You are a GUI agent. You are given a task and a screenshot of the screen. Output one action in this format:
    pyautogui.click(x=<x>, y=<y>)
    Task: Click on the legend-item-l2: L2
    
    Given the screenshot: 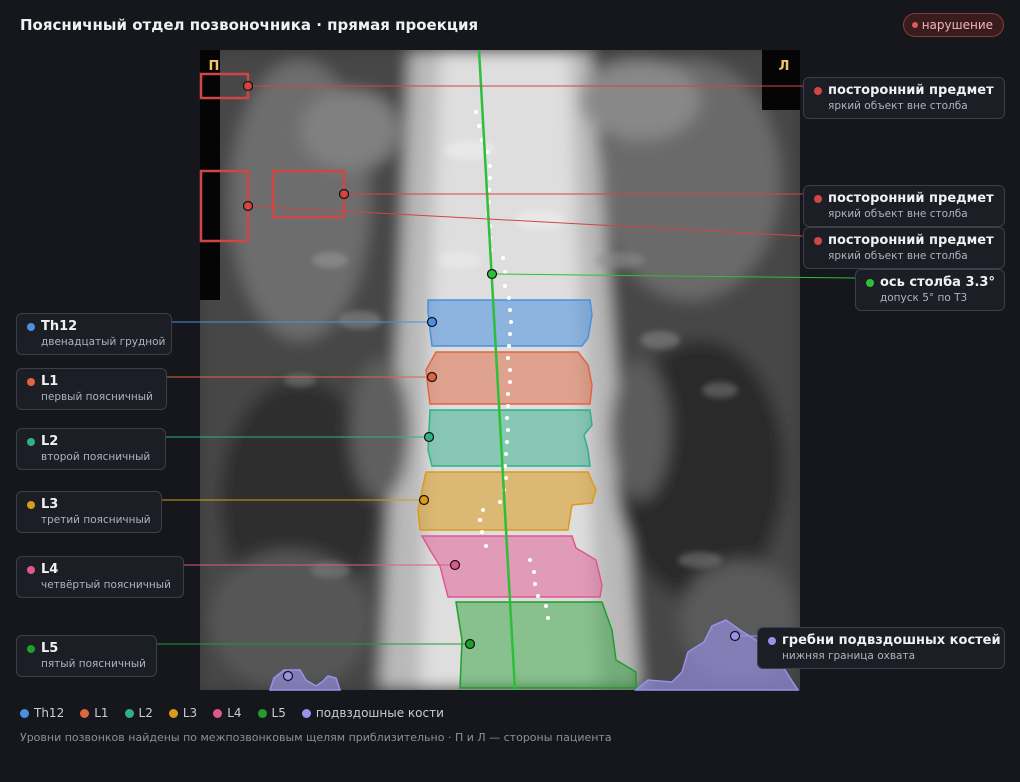 What is the action you would take?
    pyautogui.click(x=138, y=713)
    